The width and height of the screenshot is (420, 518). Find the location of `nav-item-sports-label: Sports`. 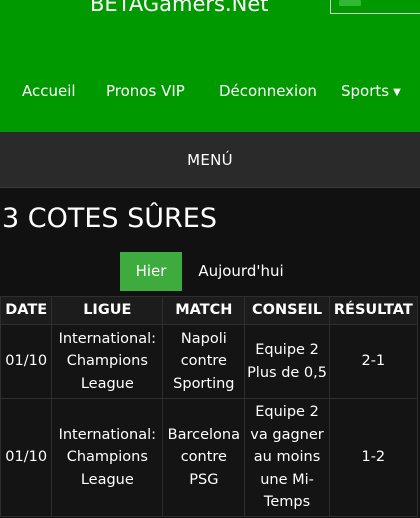

nav-item-sports-label: Sports is located at coordinates (365, 91).